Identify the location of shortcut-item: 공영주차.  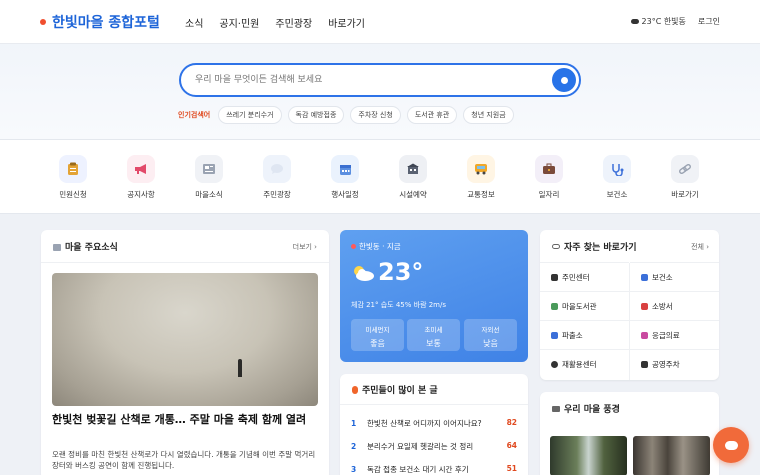
(674, 363).